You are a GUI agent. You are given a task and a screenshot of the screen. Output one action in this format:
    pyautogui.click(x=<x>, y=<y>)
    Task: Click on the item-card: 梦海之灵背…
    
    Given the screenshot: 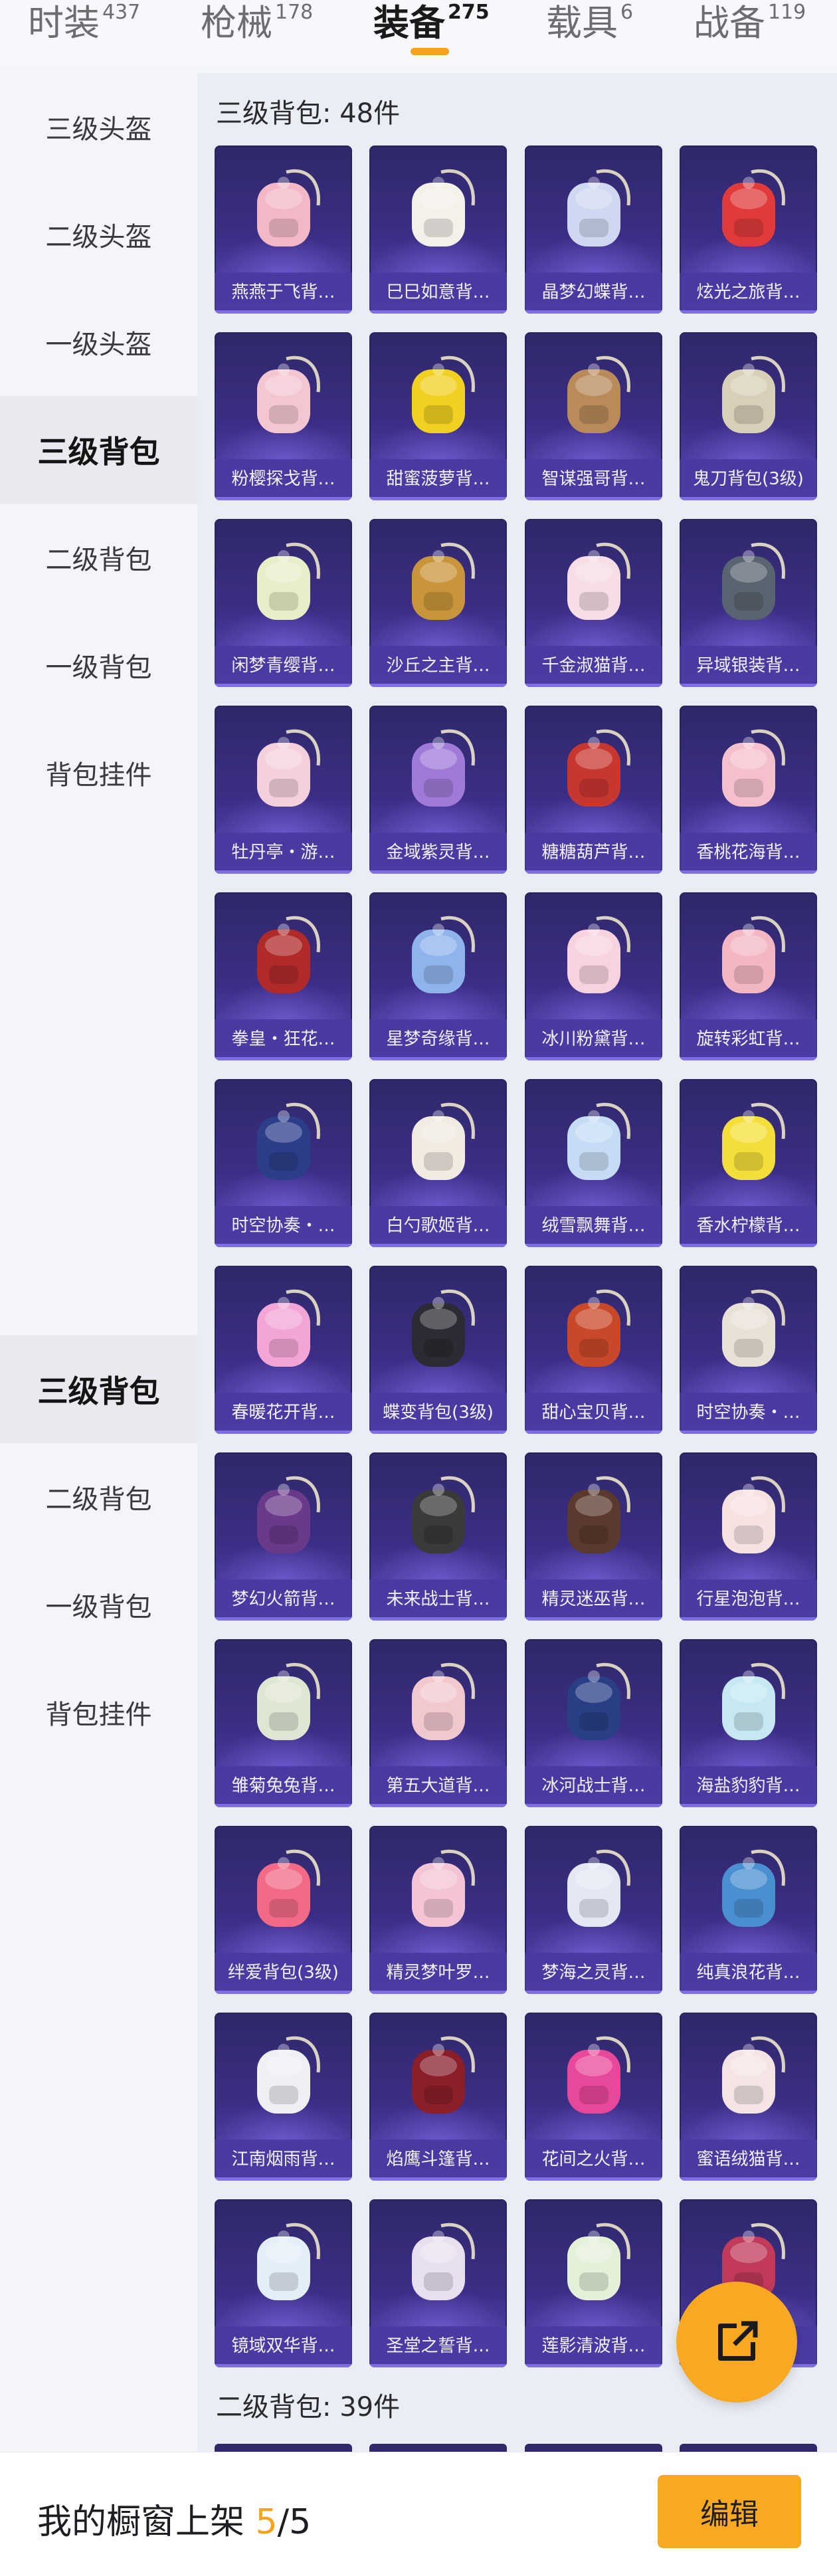 What is the action you would take?
    pyautogui.click(x=593, y=1910)
    